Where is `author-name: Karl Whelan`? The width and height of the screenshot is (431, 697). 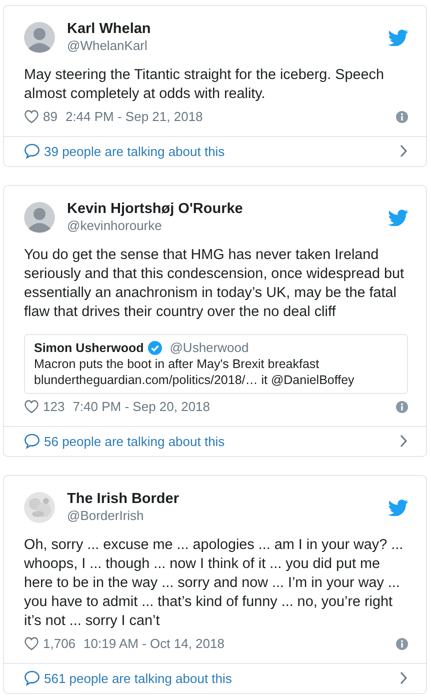
author-name: Karl Whelan is located at coordinates (109, 29).